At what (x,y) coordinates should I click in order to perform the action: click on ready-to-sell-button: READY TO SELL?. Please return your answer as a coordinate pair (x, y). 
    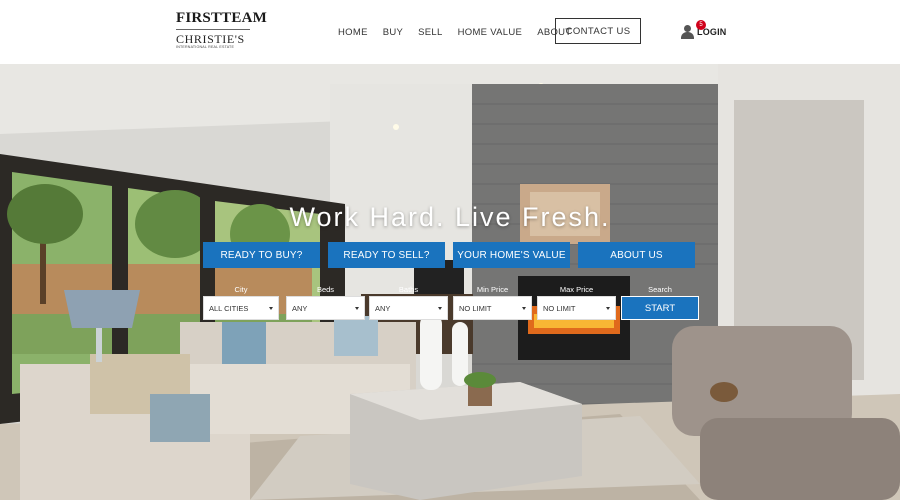
    Looking at the image, I should click on (386, 255).